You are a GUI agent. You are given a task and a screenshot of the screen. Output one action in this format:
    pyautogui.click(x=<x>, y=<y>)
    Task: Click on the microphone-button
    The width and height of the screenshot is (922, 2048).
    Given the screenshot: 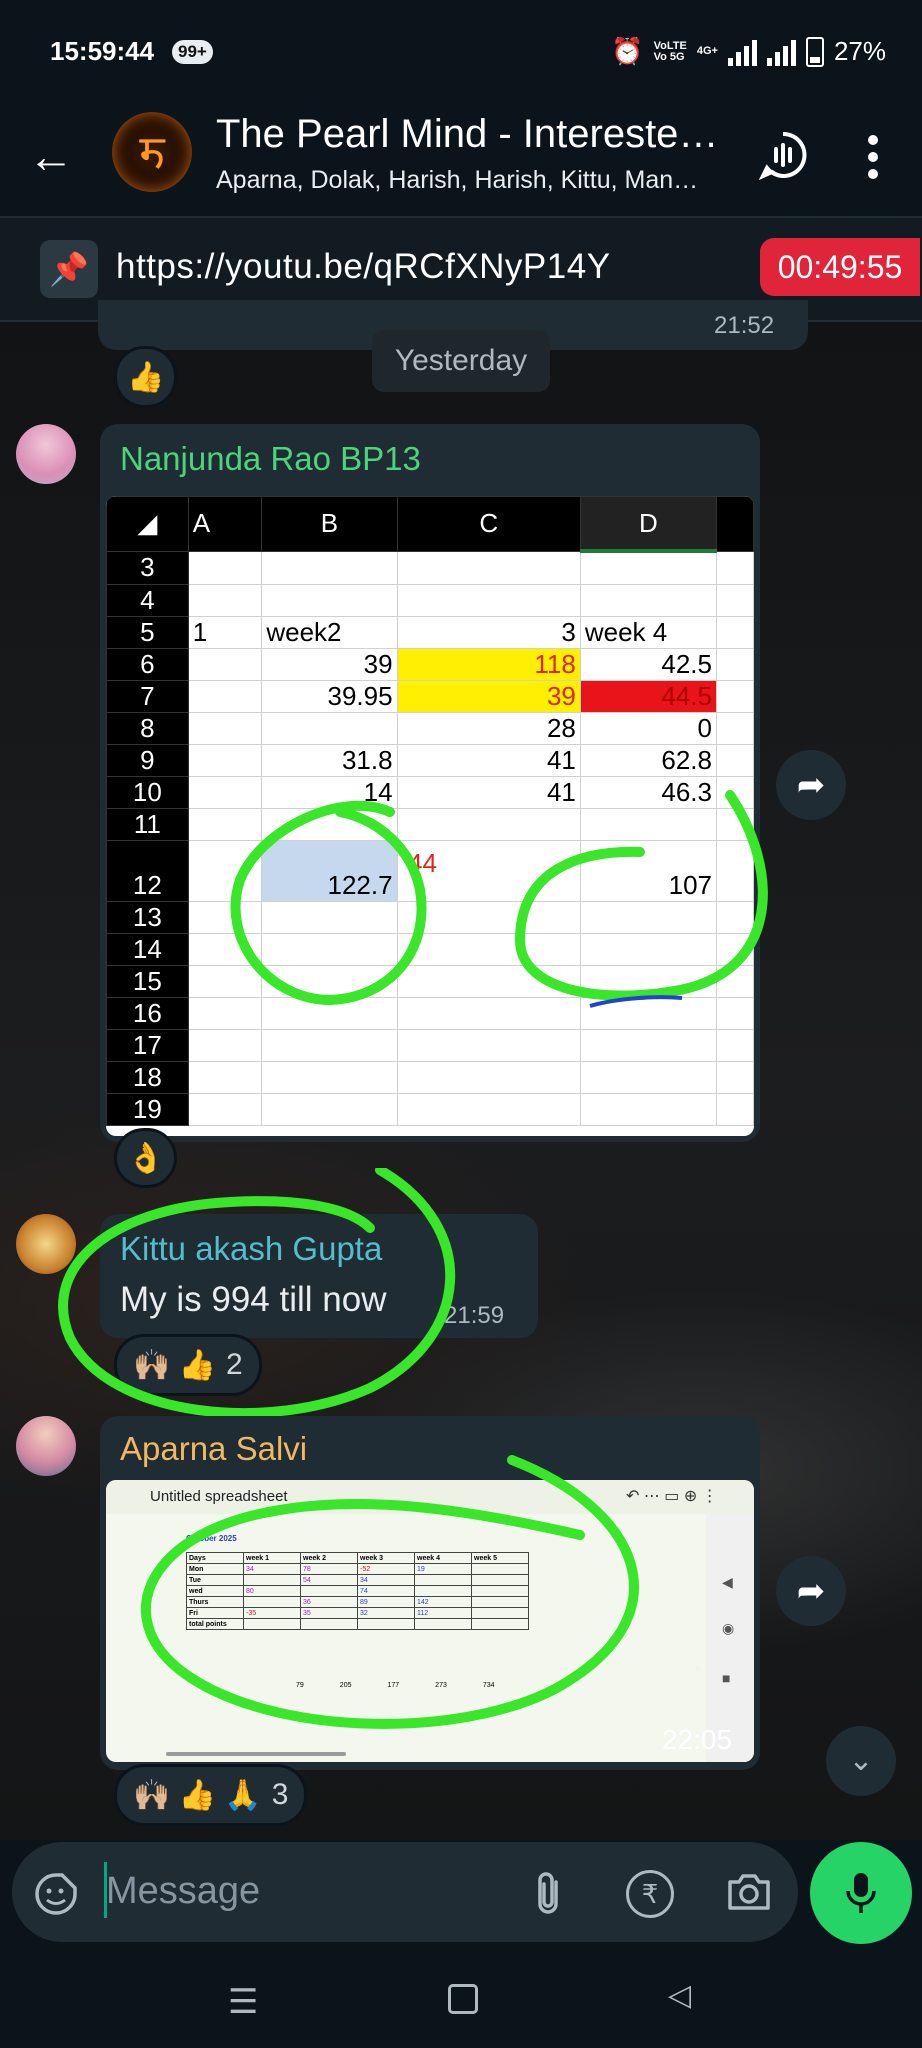 What is the action you would take?
    pyautogui.click(x=861, y=1893)
    